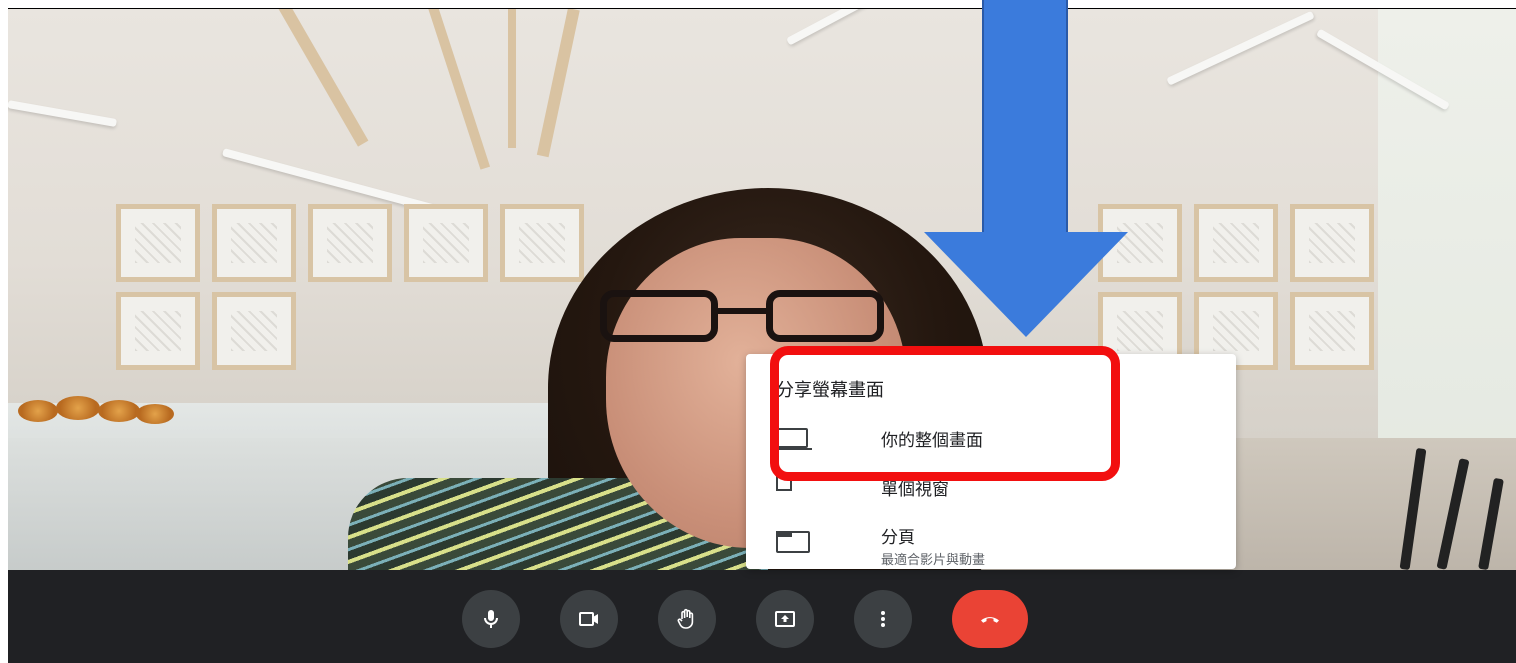  What do you see at coordinates (792, 438) in the screenshot?
I see `monitor-icon` at bounding box center [792, 438].